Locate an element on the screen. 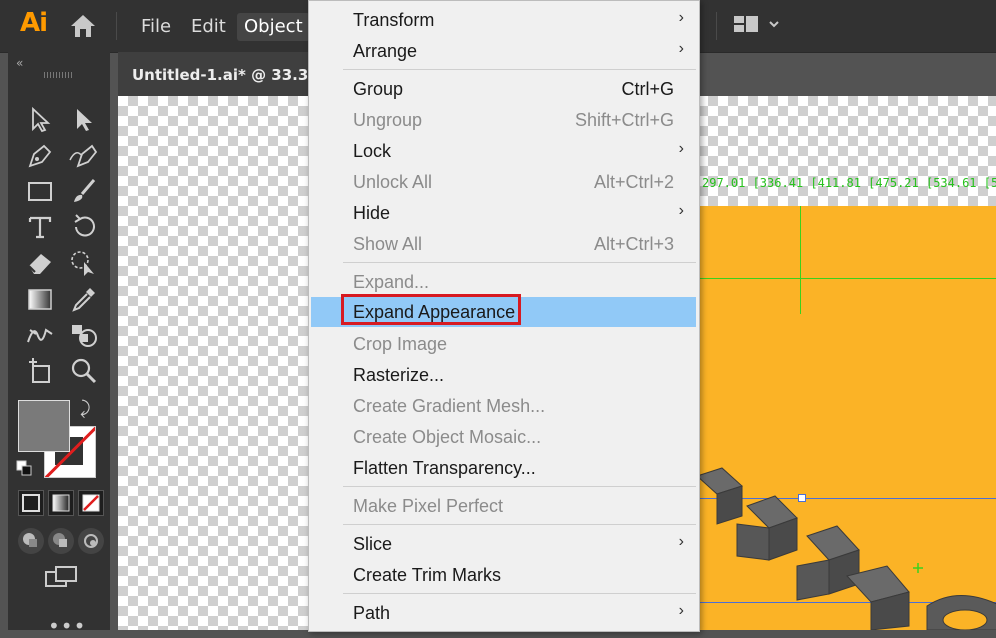  paintbrush-tool-icon is located at coordinates (85, 190).